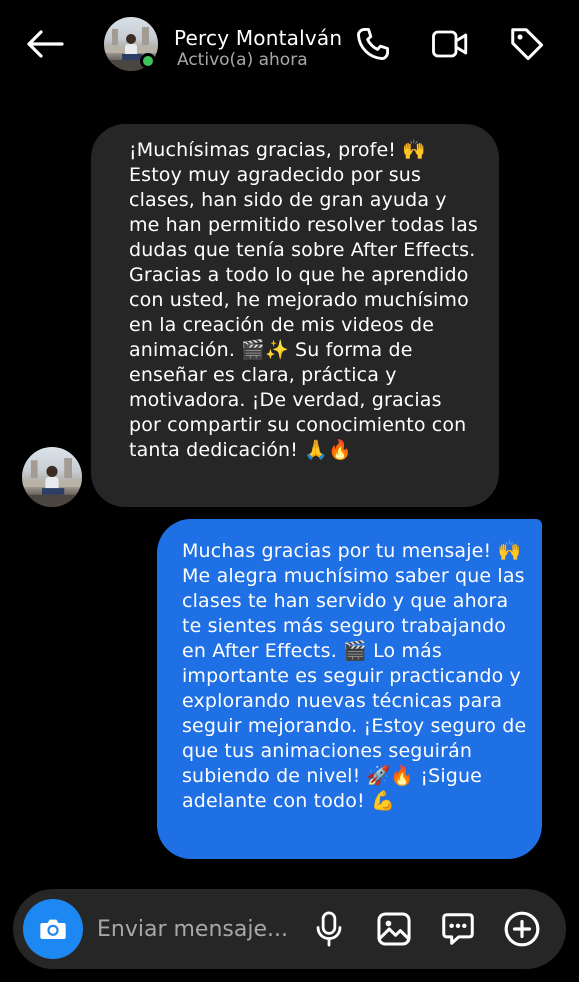 This screenshot has height=982, width=579. I want to click on tag-icon, so click(527, 44).